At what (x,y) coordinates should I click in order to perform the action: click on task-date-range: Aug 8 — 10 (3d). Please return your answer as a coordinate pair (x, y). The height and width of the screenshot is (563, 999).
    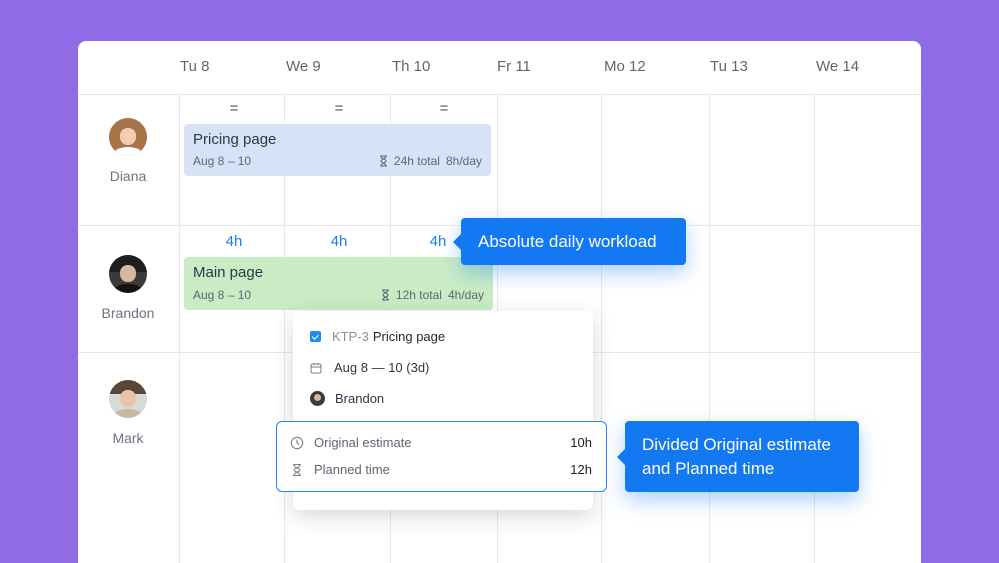
    Looking at the image, I should click on (381, 367).